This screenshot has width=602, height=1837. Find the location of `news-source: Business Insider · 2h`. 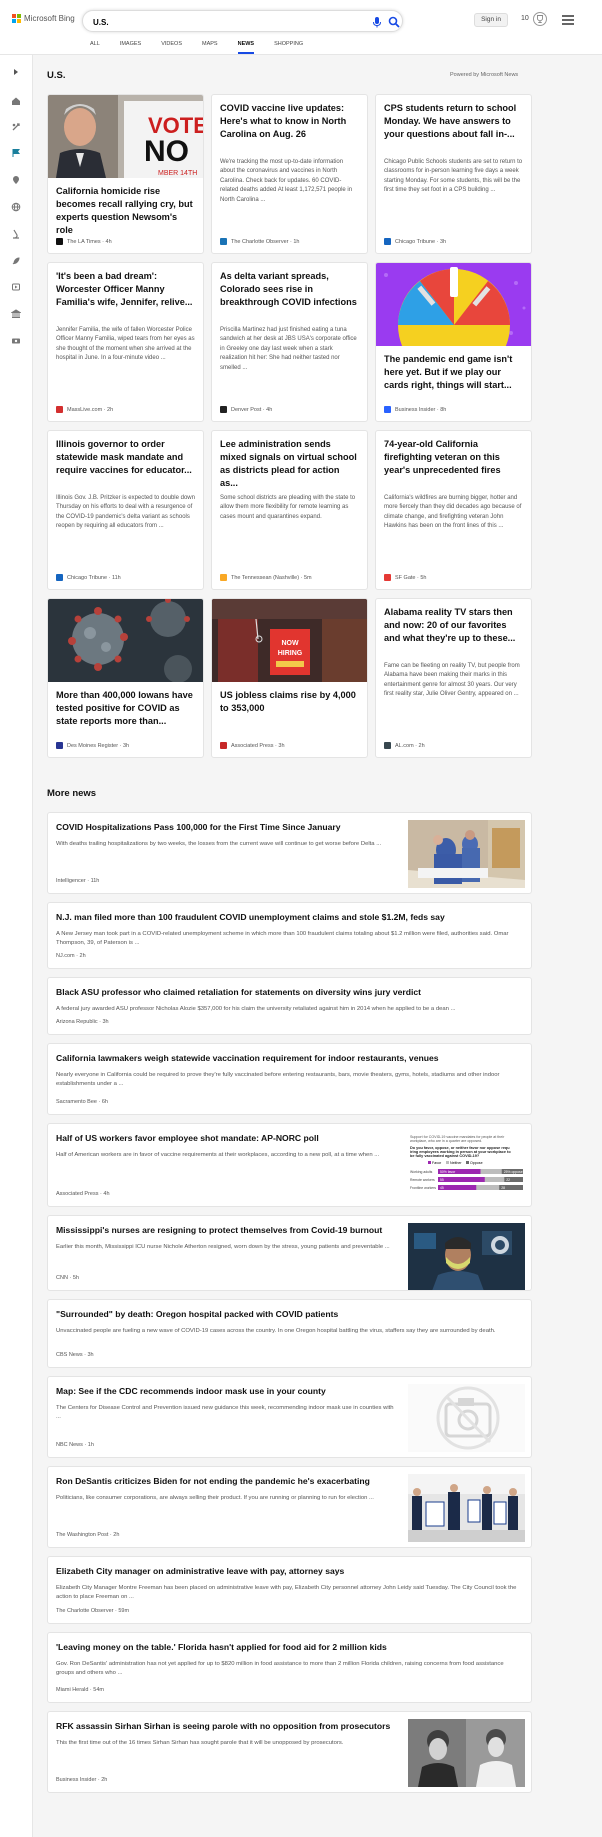

news-source: Business Insider · 2h is located at coordinates (81, 1780).